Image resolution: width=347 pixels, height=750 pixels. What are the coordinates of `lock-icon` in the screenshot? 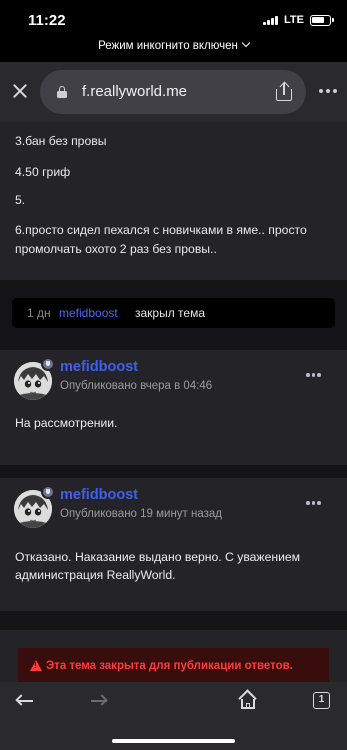 It's located at (62, 92).